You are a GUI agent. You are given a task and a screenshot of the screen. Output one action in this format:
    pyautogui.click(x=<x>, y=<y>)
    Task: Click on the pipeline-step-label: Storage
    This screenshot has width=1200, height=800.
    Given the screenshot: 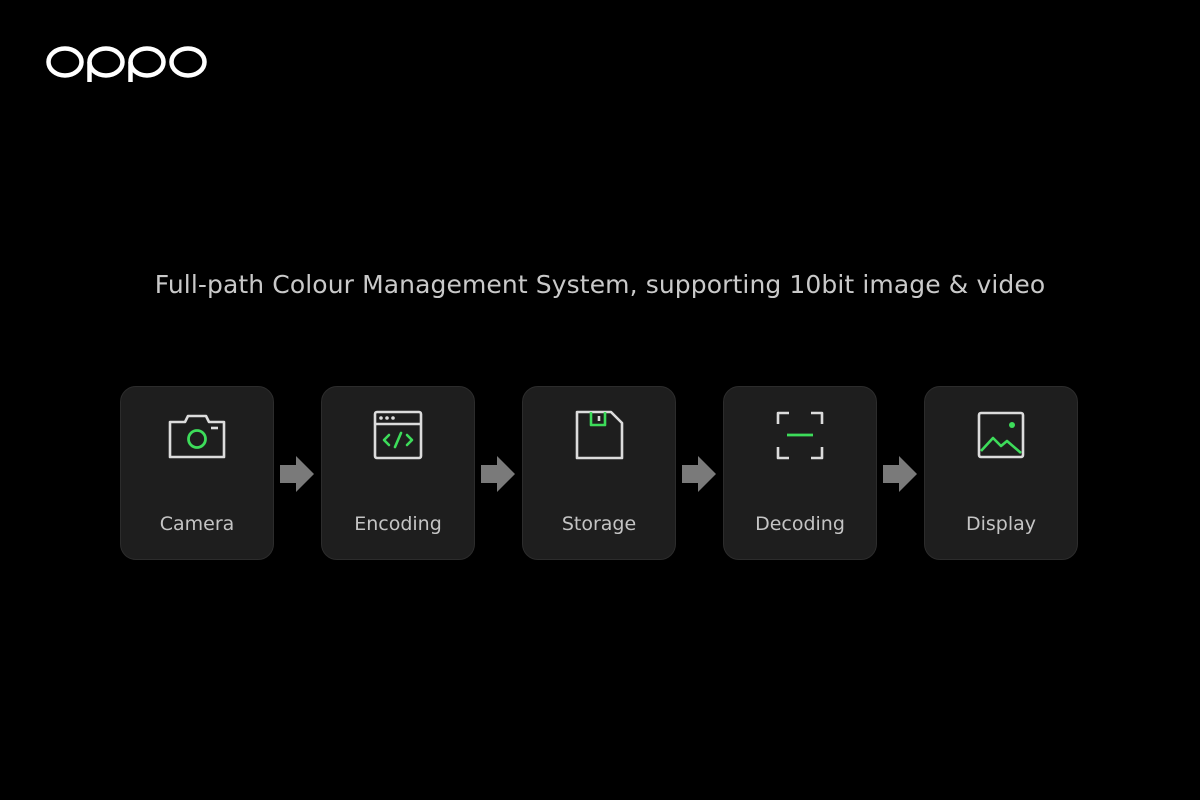 What is the action you would take?
    pyautogui.click(x=599, y=524)
    